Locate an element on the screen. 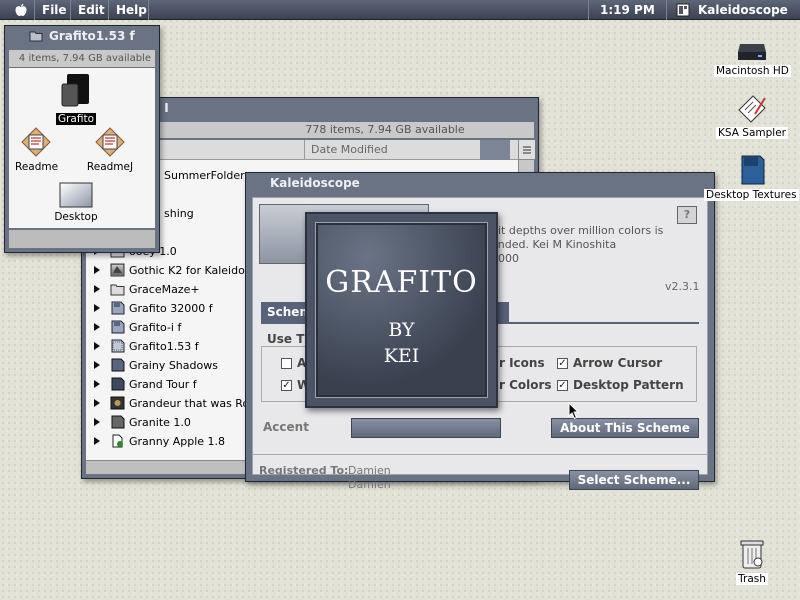  checkbox-w: ✓ is located at coordinates (286, 385).